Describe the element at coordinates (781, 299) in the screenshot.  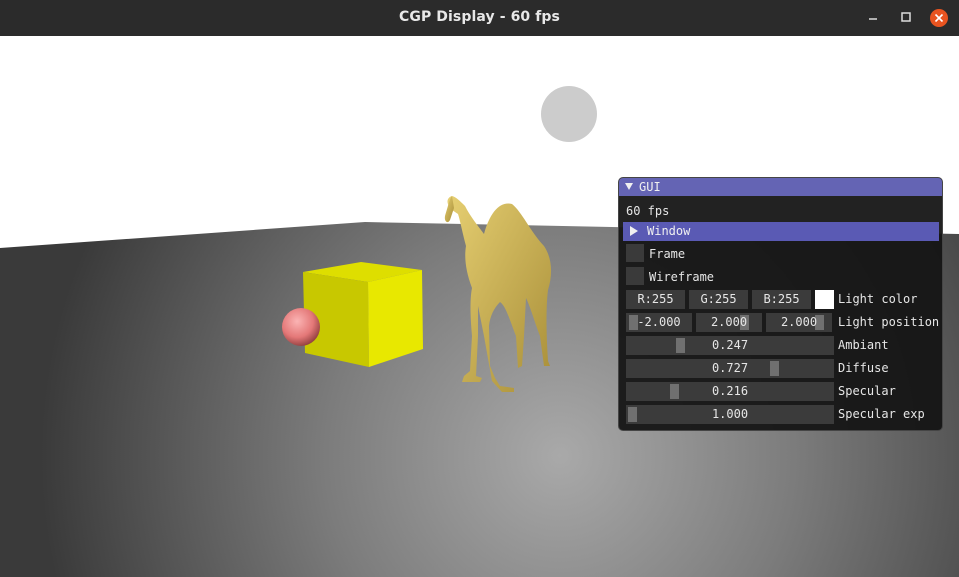
I see `light-color-b-field: B:255` at that location.